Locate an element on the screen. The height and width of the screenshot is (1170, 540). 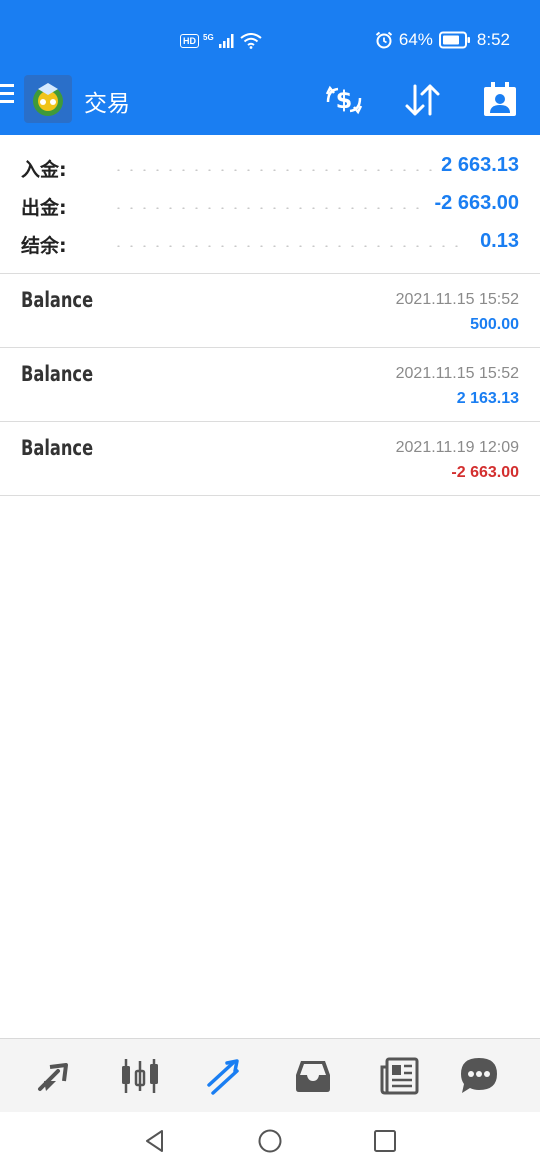
trade-icon is located at coordinates (226, 1076).